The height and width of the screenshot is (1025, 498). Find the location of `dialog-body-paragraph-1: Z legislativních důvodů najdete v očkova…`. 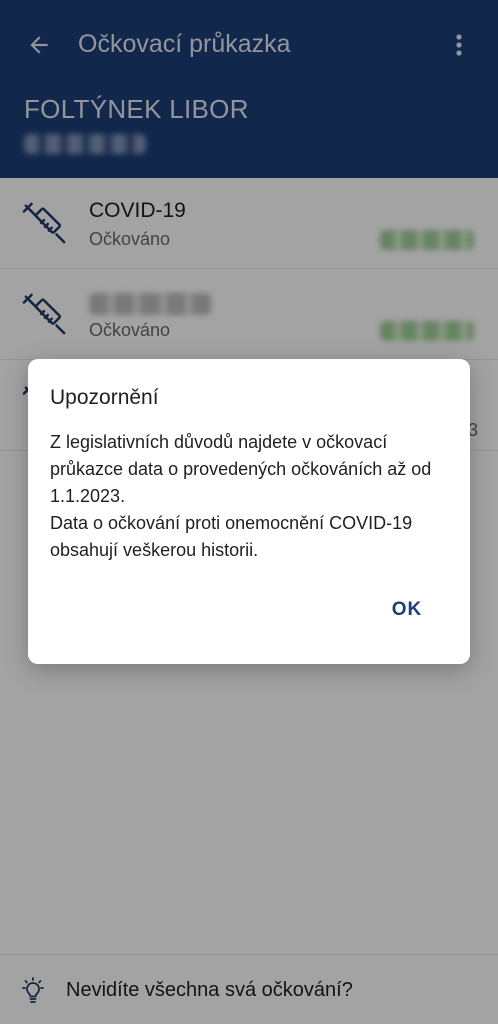

dialog-body-paragraph-1: Z legislativních důvodů najdete v očkova… is located at coordinates (241, 469).